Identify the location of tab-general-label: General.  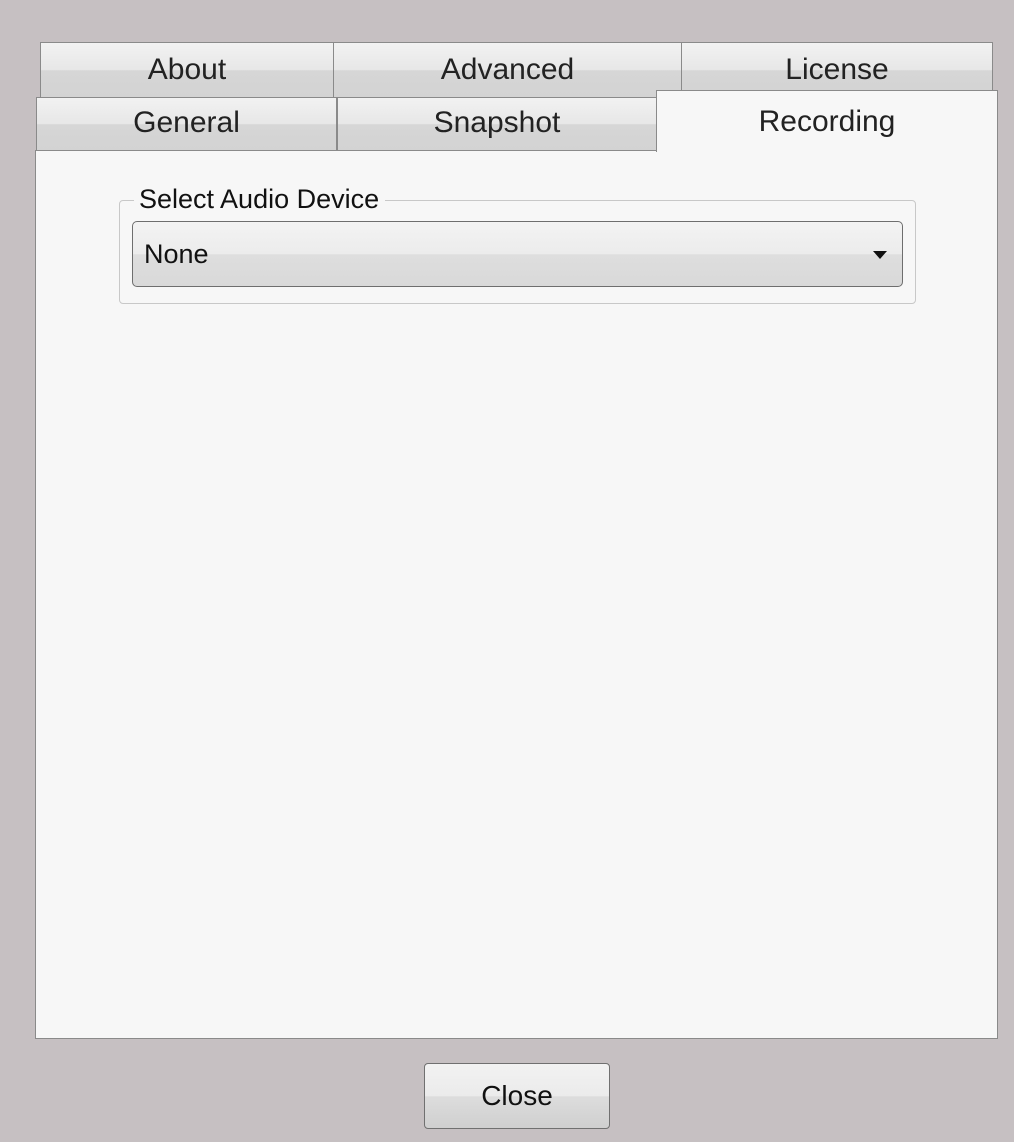
(186, 122).